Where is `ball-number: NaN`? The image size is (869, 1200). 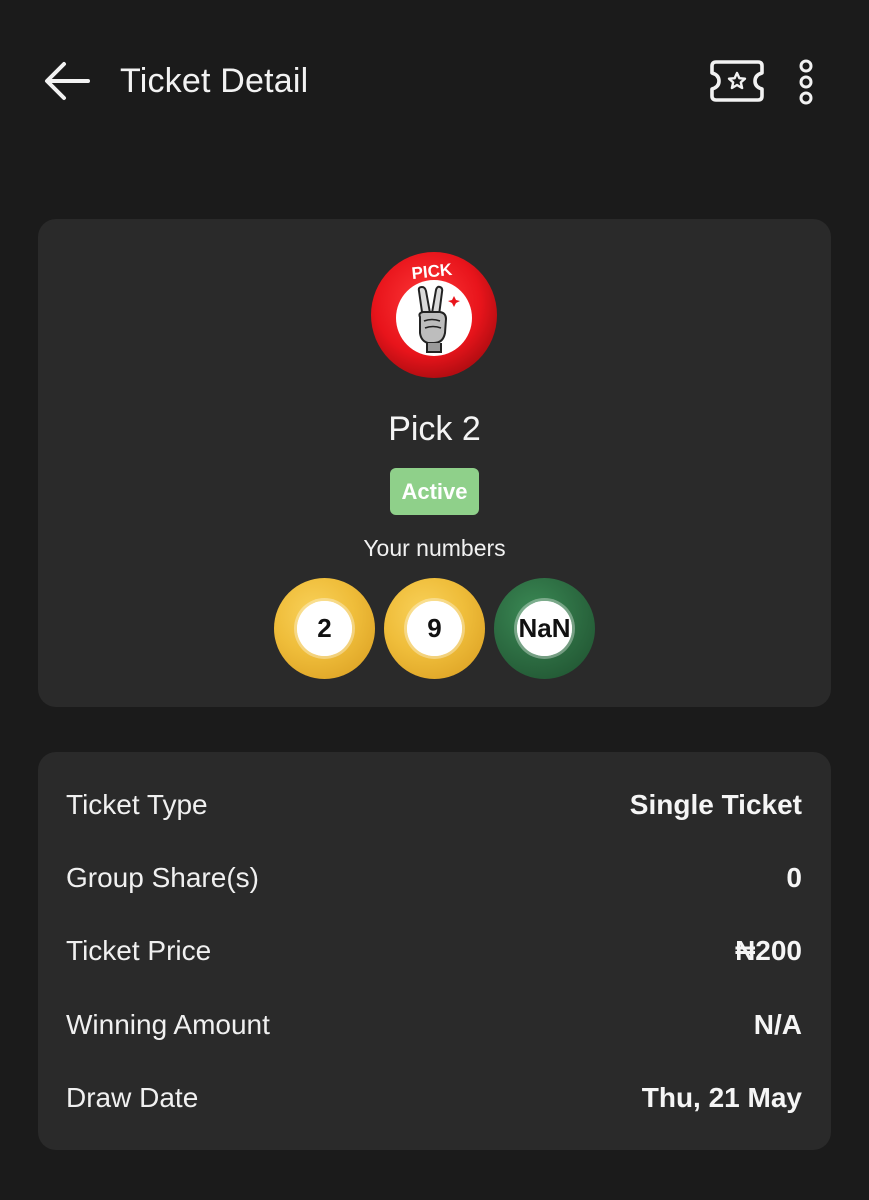 ball-number: NaN is located at coordinates (544, 628).